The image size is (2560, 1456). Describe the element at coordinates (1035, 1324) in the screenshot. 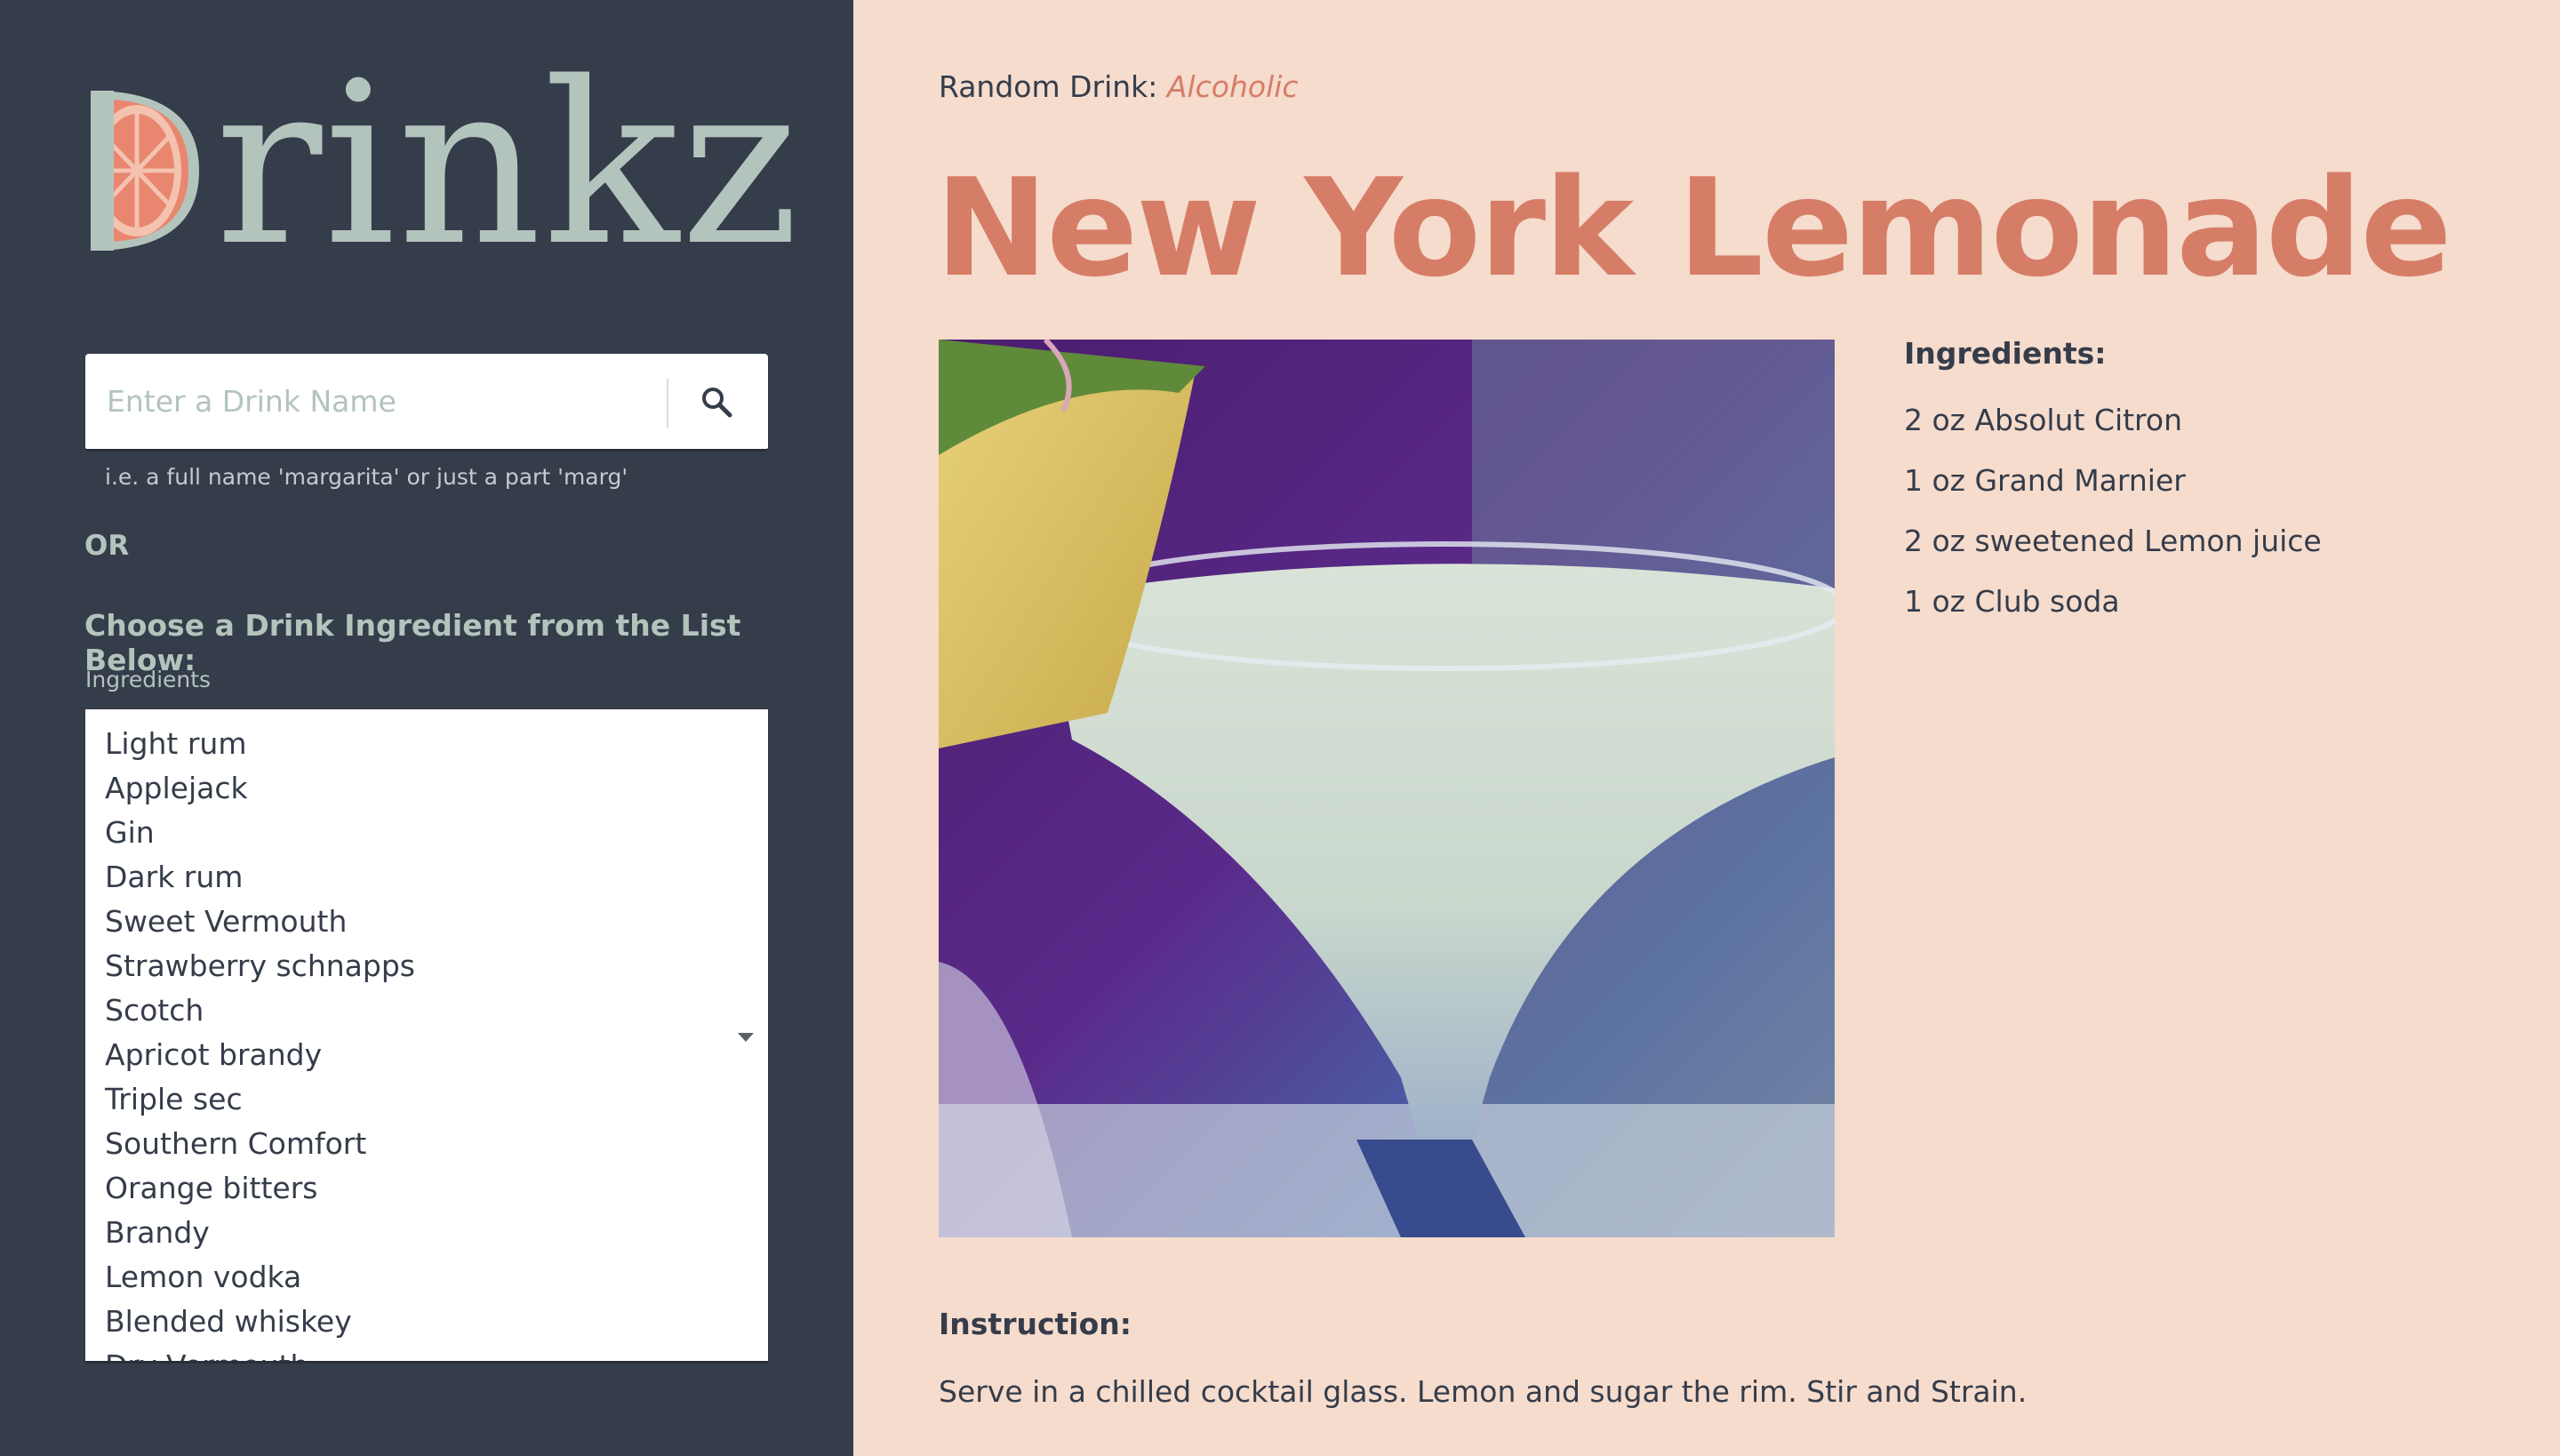

I see `instruction-heading: Instruction:` at that location.